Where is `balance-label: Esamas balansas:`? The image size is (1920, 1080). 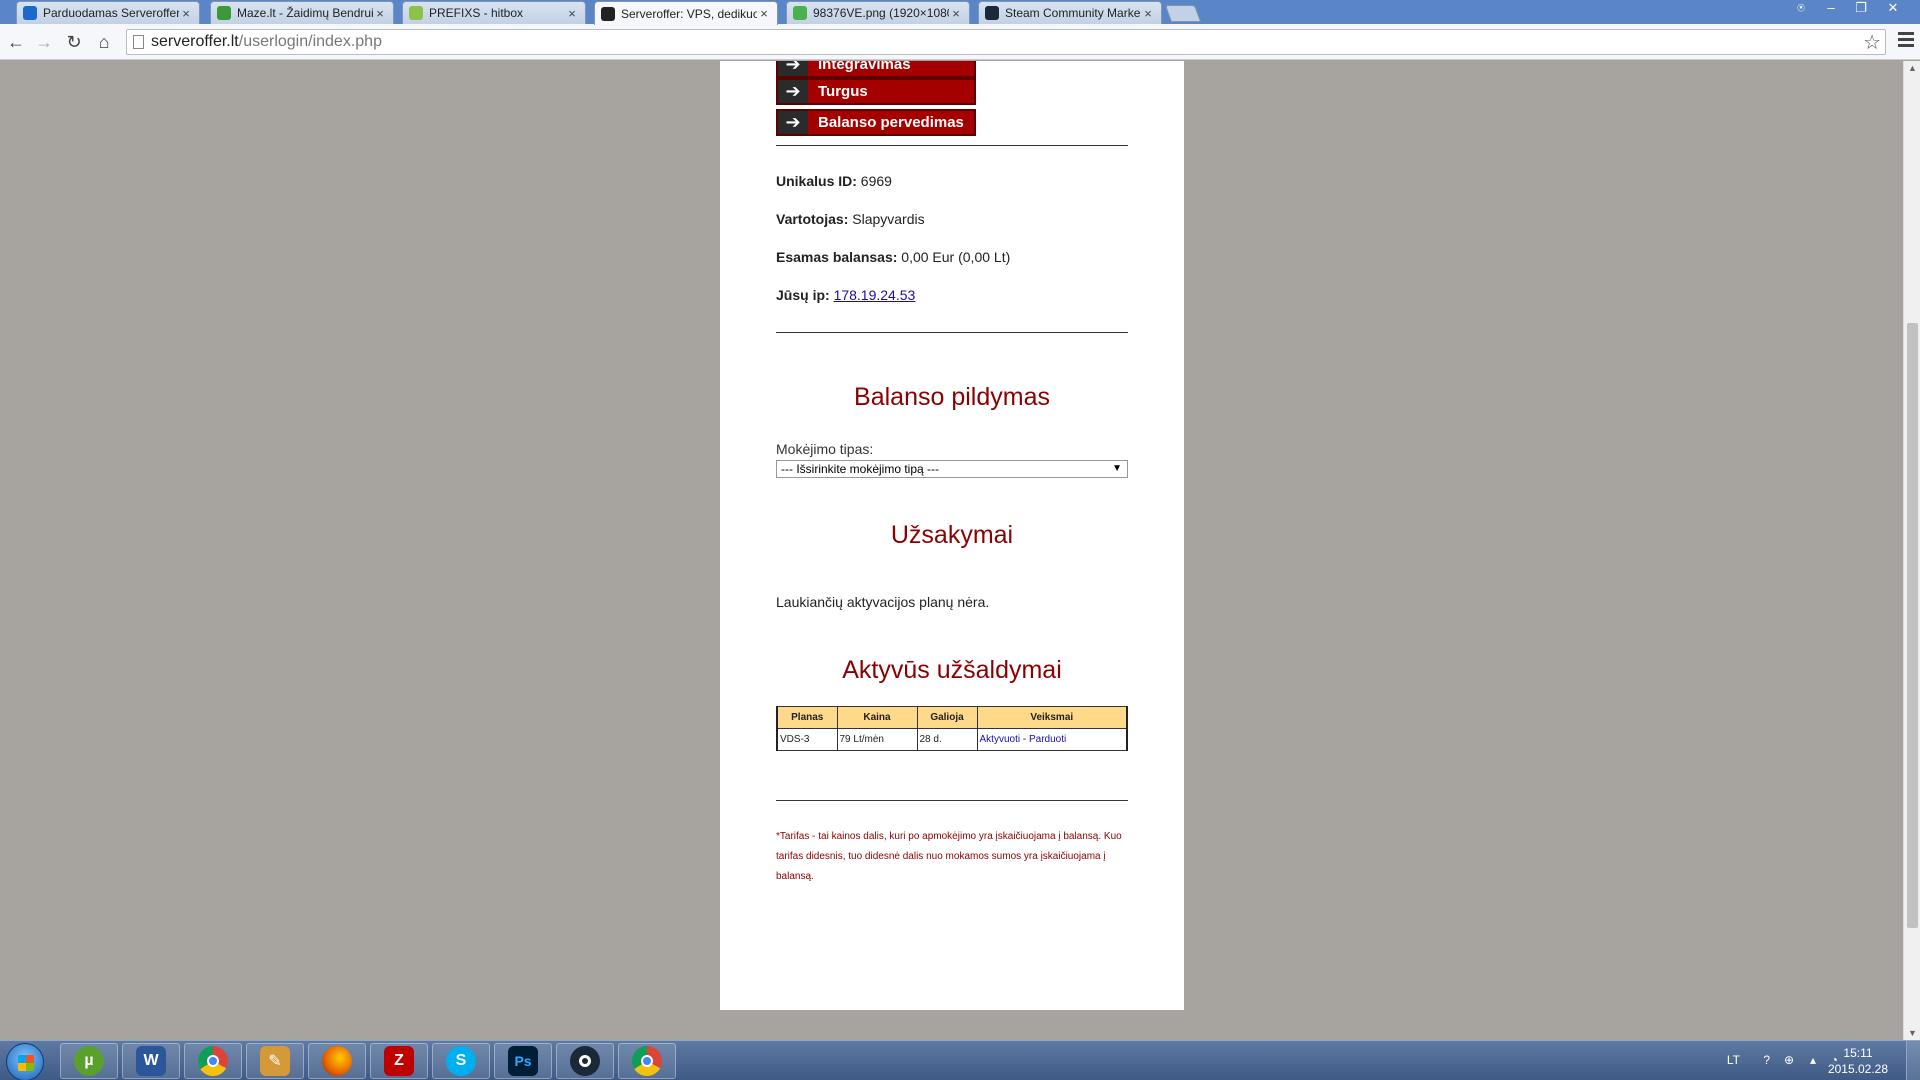 balance-label: Esamas balansas: is located at coordinates (837, 257).